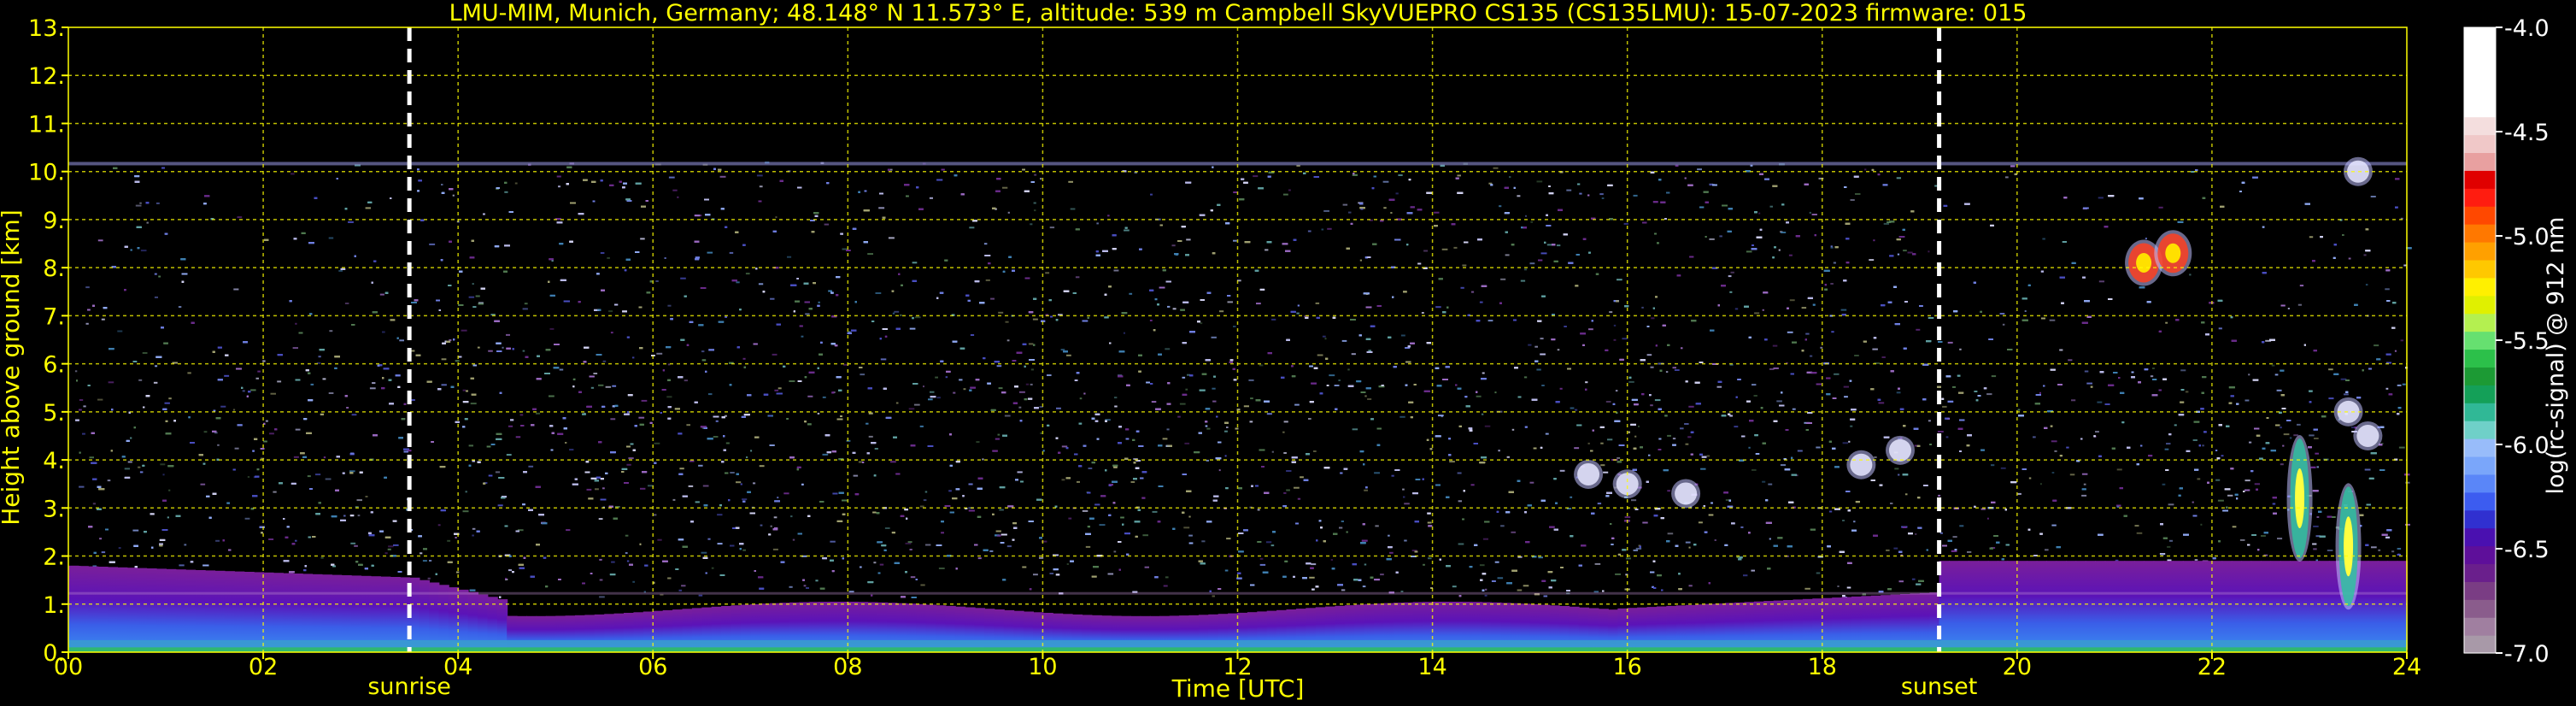  What do you see at coordinates (54, 605) in the screenshot?
I see `y-tick-label: 1.` at bounding box center [54, 605].